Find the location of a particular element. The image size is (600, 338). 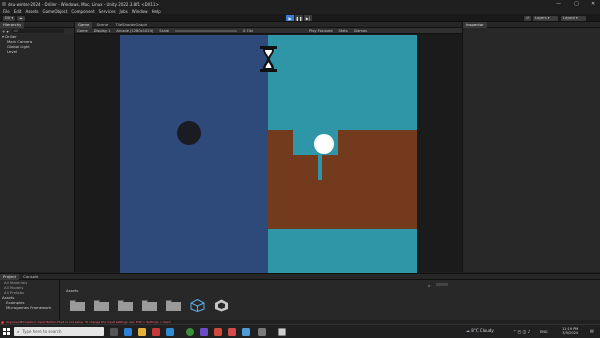

notification-icon: ▤ is located at coordinates (592, 330).